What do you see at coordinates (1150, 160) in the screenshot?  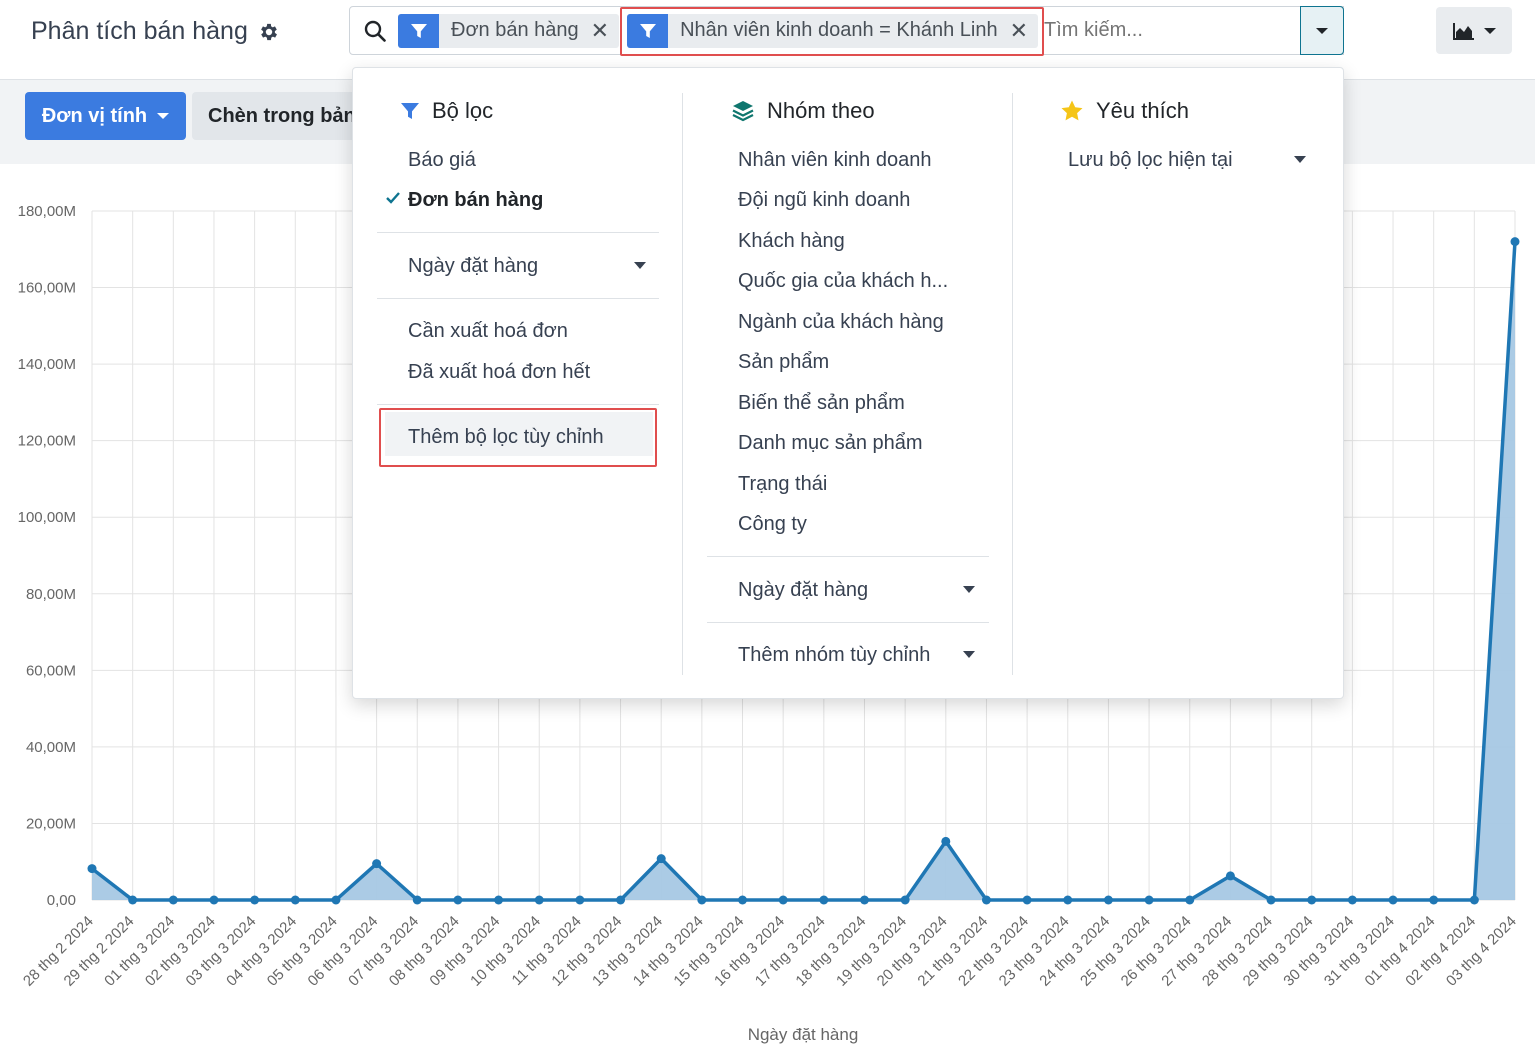 I see `save-current-filter: Lưu bộ lọc hiện tại` at bounding box center [1150, 160].